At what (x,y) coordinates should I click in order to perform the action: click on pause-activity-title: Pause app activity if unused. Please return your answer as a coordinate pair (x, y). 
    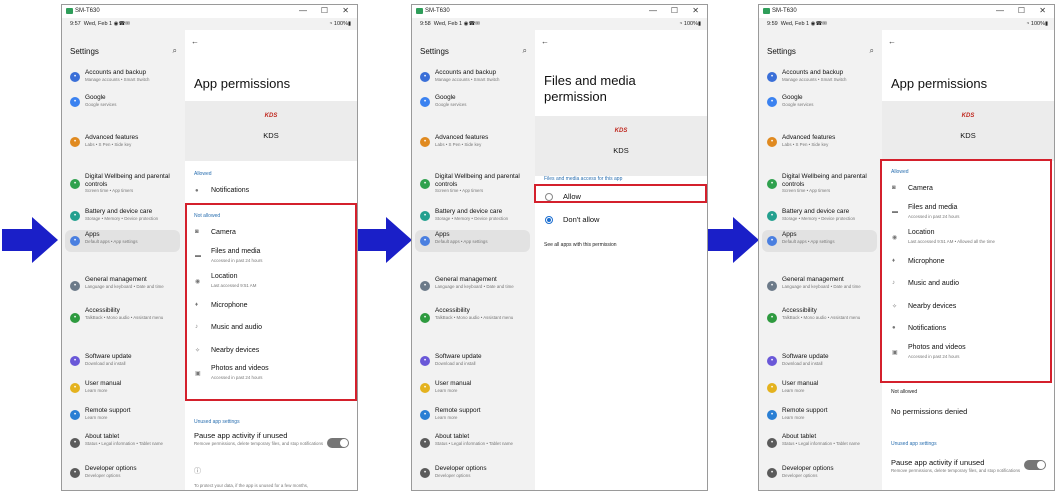
    Looking at the image, I should click on (938, 462).